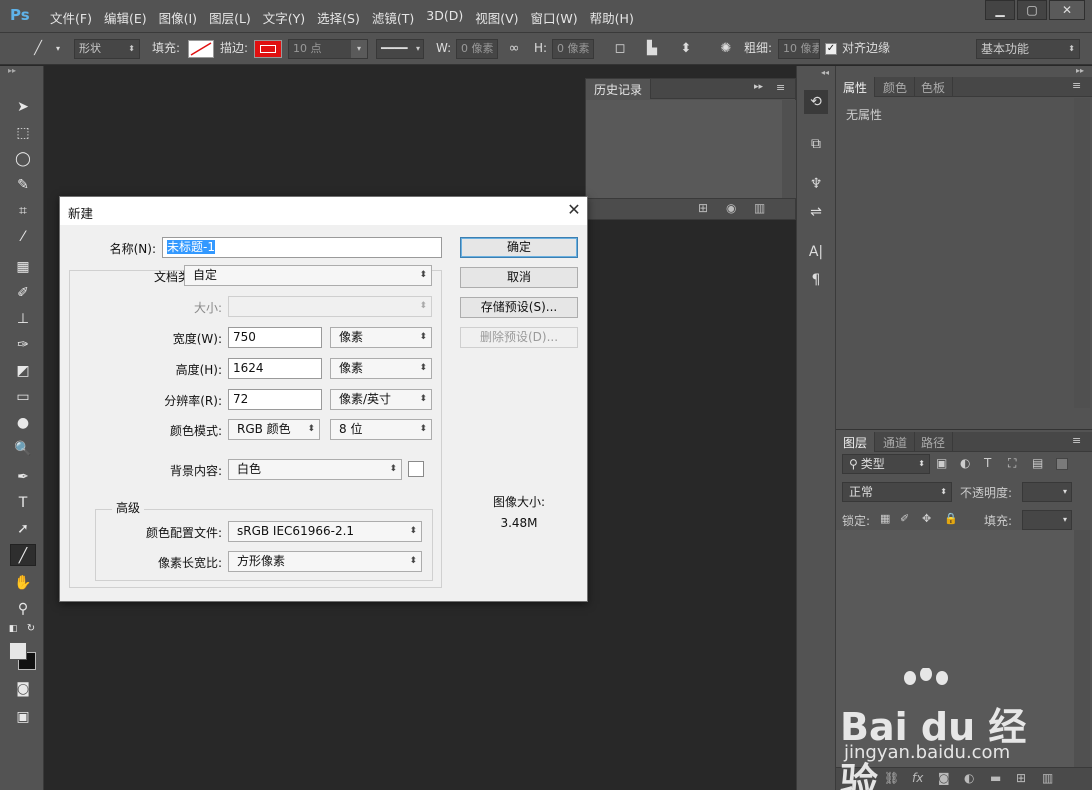 The width and height of the screenshot is (1092, 790). I want to click on gradient-tool-icon: ▭, so click(23, 397).